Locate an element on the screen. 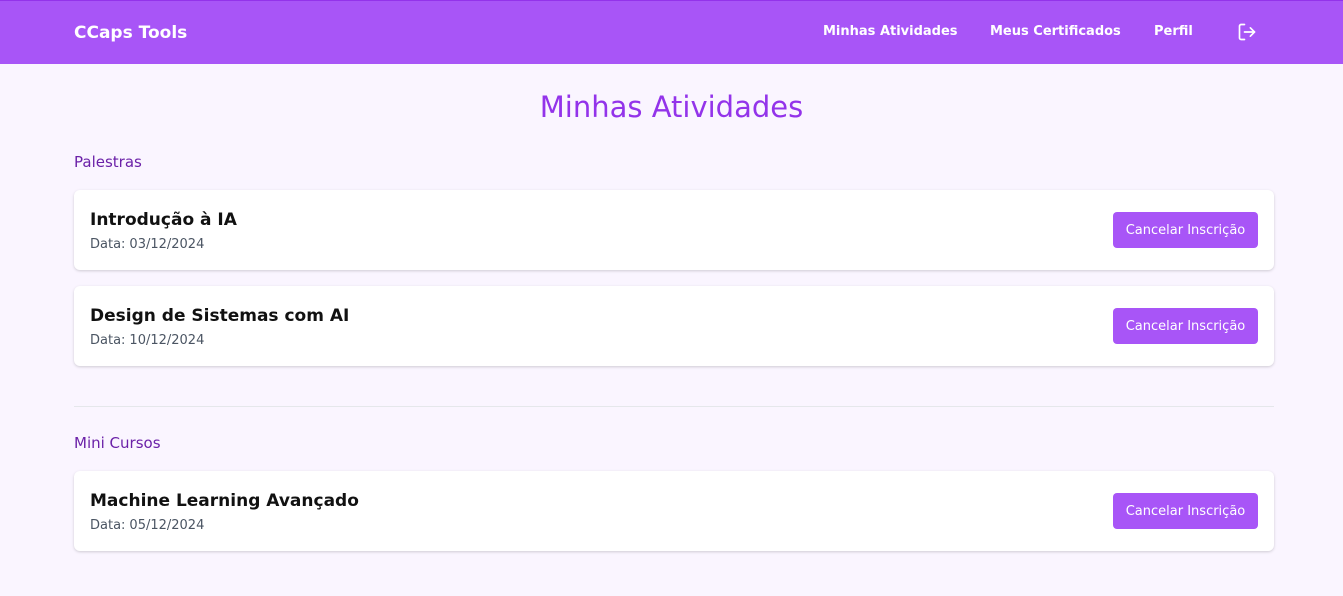 The height and width of the screenshot is (596, 1343). section-title-palestras: Palestras is located at coordinates (108, 162).